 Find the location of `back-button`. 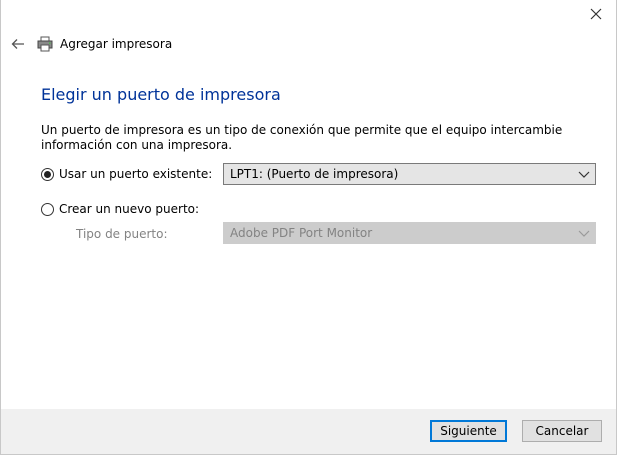

back-button is located at coordinates (18, 44).